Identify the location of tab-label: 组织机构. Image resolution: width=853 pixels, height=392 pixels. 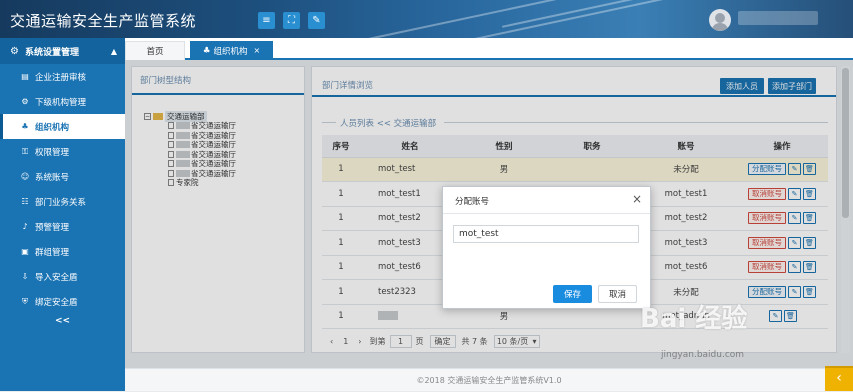
(230, 51).